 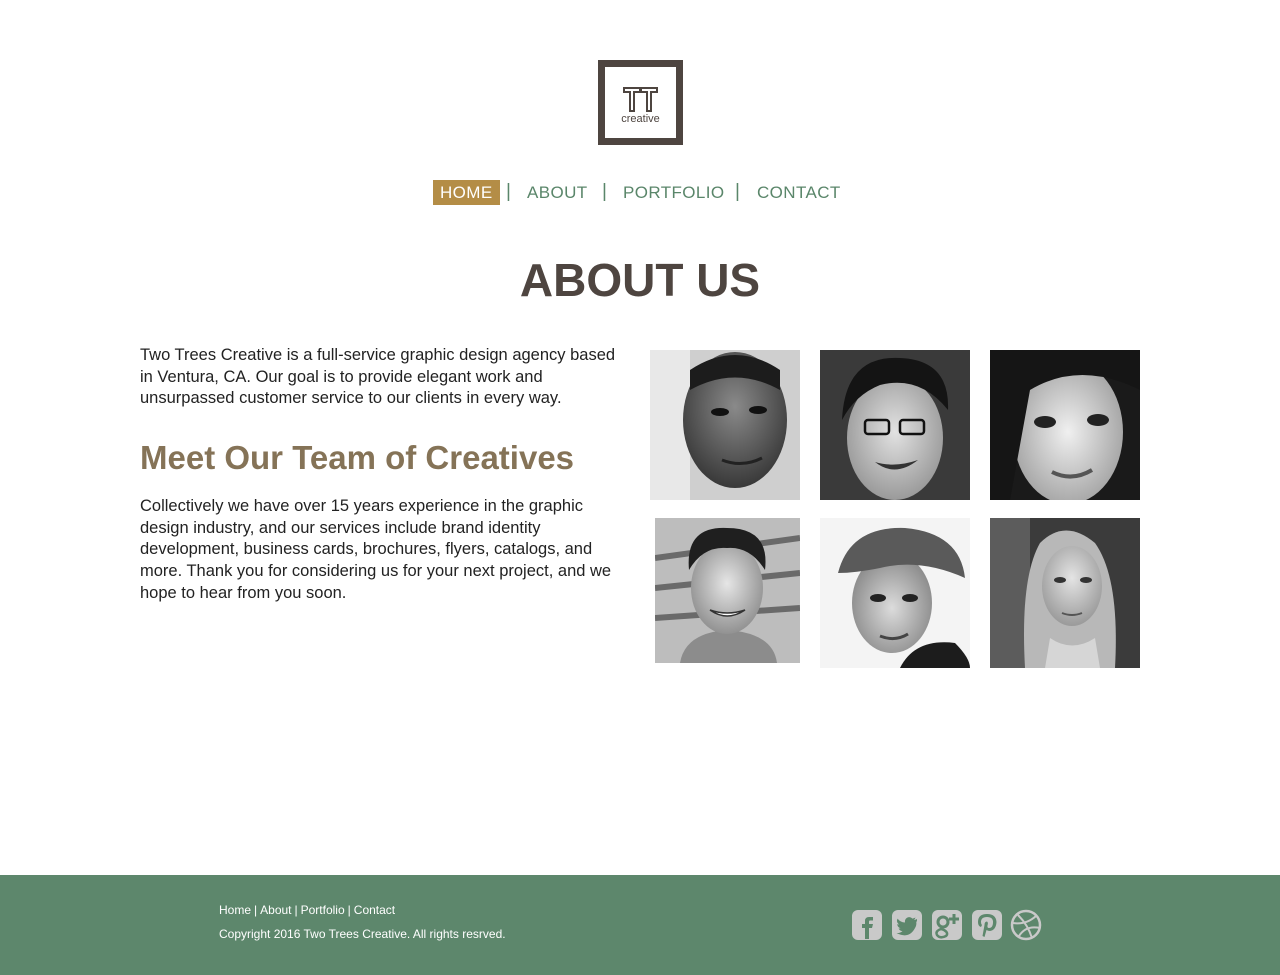 I want to click on page-title: ABOUT US, so click(x=640, y=280).